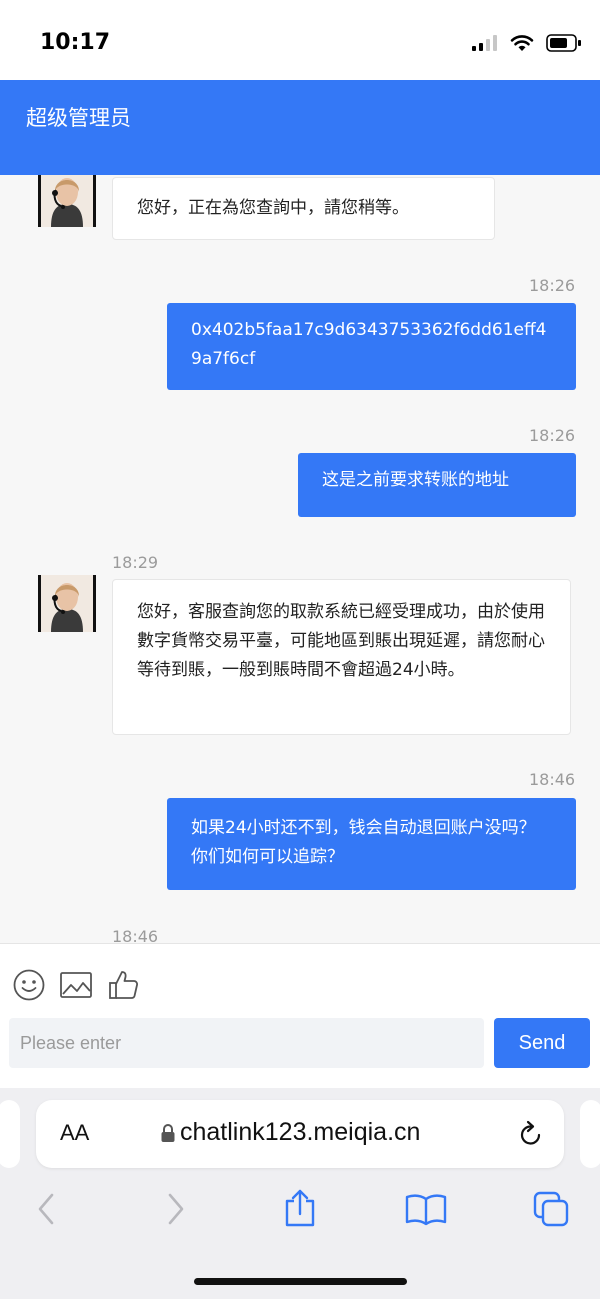  What do you see at coordinates (46, 1209) in the screenshot?
I see `back-icon` at bounding box center [46, 1209].